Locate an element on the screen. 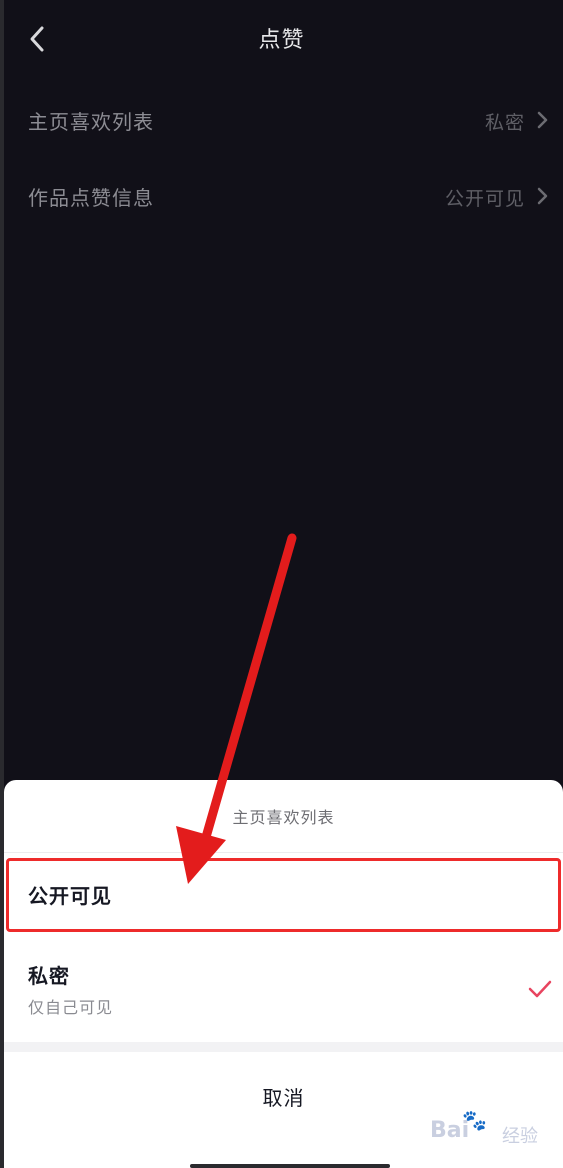 Image resolution: width=563 pixels, height=1168 pixels. setting-value: 私密 is located at coordinates (504, 123).